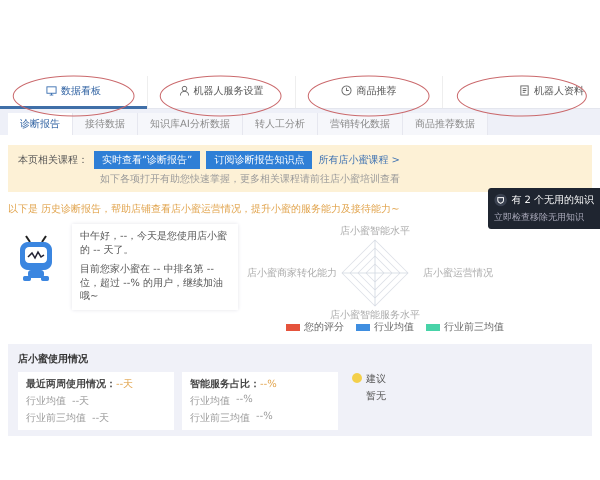  I want to click on legend-label: 行业均值, so click(394, 327).